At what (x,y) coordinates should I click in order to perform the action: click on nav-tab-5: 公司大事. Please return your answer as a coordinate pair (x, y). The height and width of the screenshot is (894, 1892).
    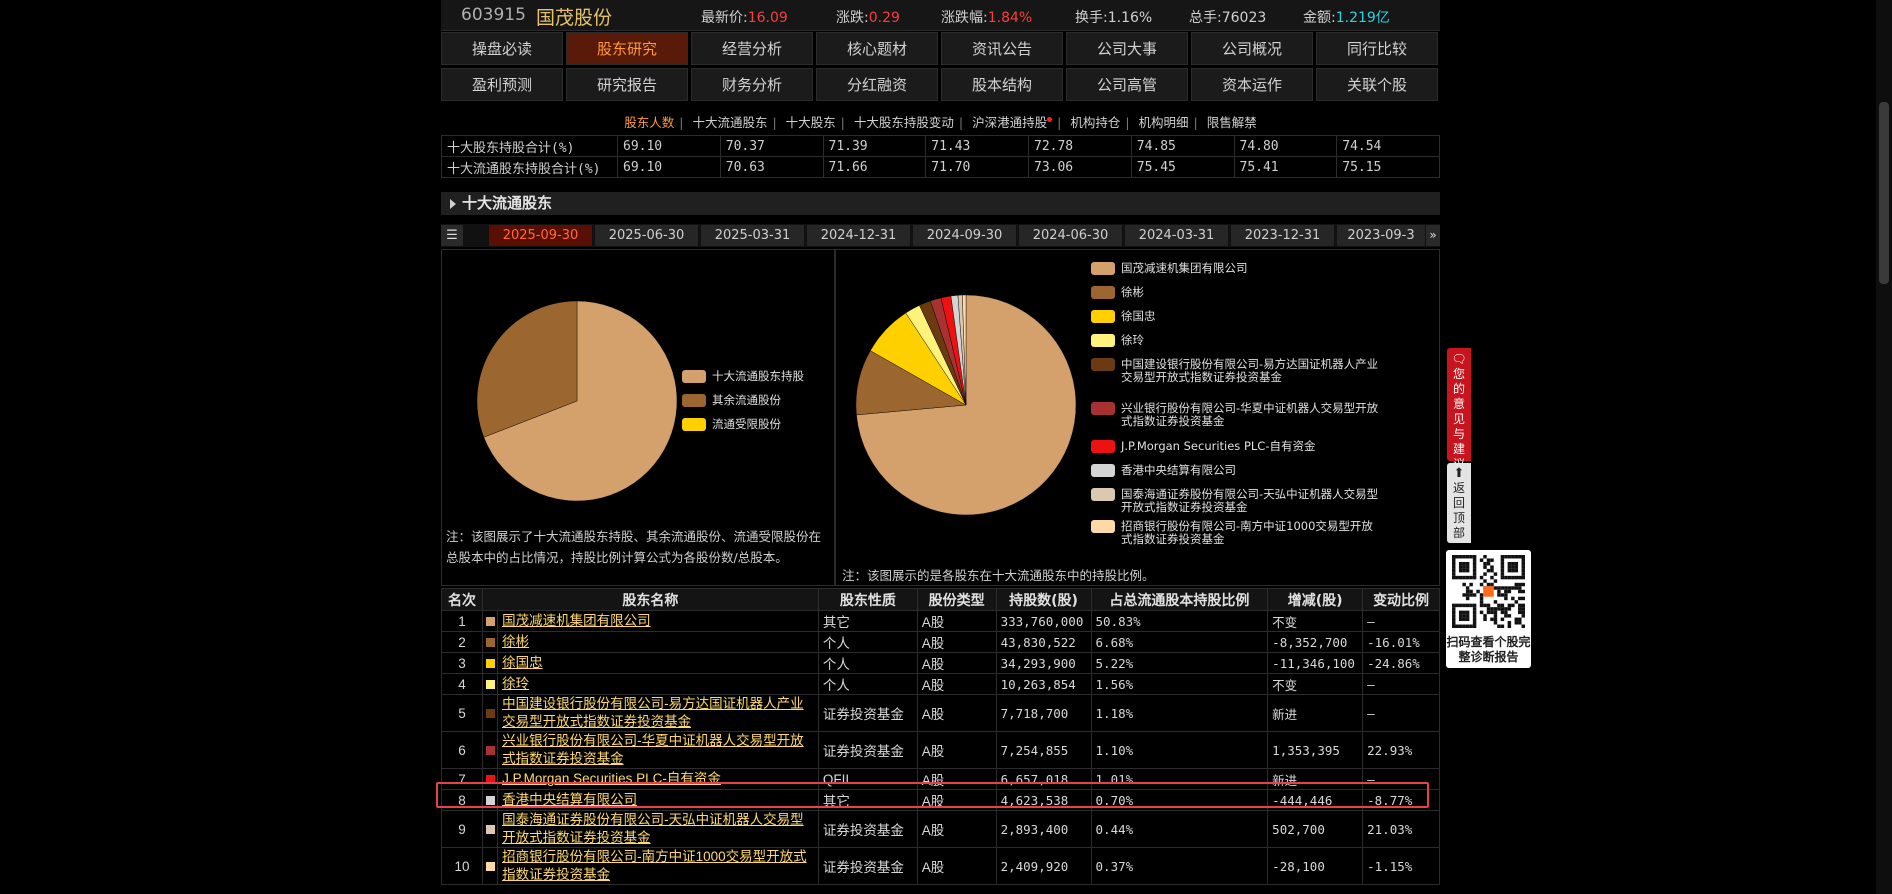
    Looking at the image, I should click on (1127, 48).